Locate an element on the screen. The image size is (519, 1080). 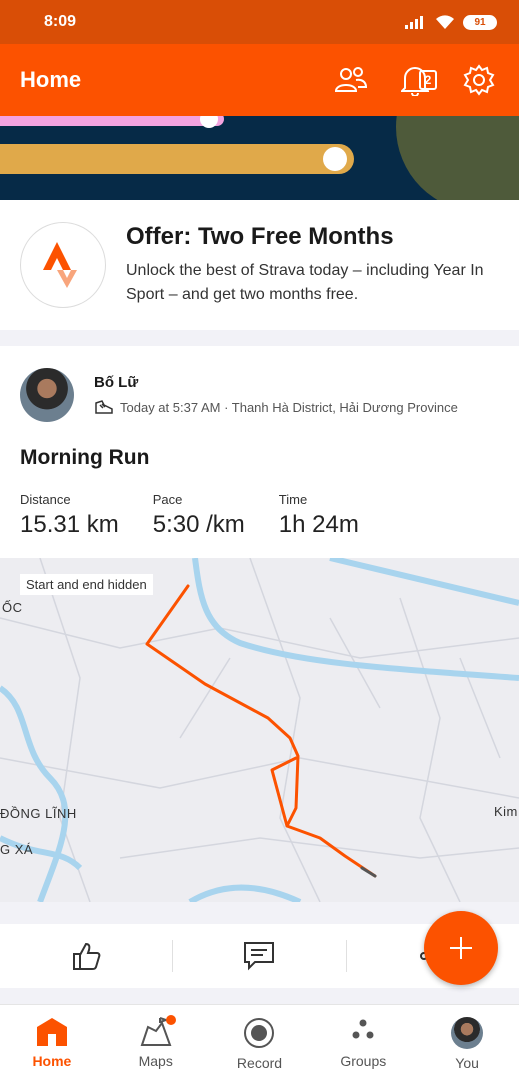
stat-value: 5:30 /km is located at coordinates (198, 524).